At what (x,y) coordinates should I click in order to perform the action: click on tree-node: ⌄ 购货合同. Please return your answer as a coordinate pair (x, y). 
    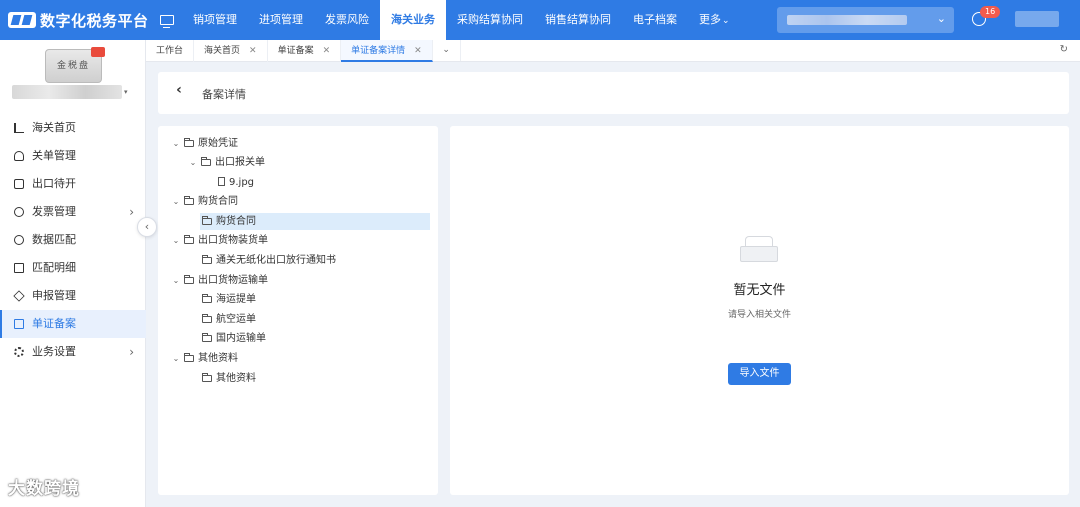
    Looking at the image, I should click on (204, 201).